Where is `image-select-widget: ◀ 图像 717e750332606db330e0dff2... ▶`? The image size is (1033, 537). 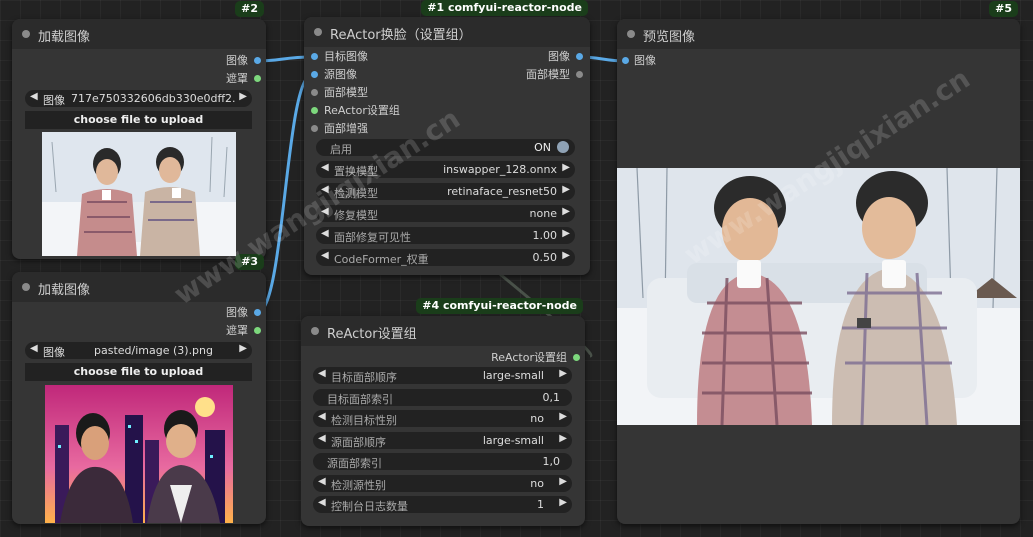
image-select-widget: ◀ 图像 717e750332606db330e0dff2... ▶ is located at coordinates (138, 98).